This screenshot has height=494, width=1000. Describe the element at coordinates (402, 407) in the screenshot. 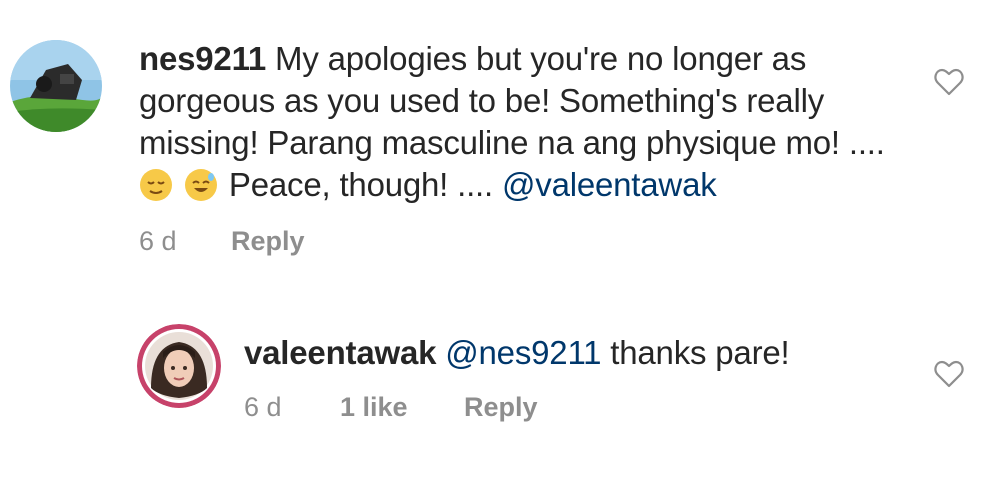

I see `likes-count-button: 1 like` at that location.